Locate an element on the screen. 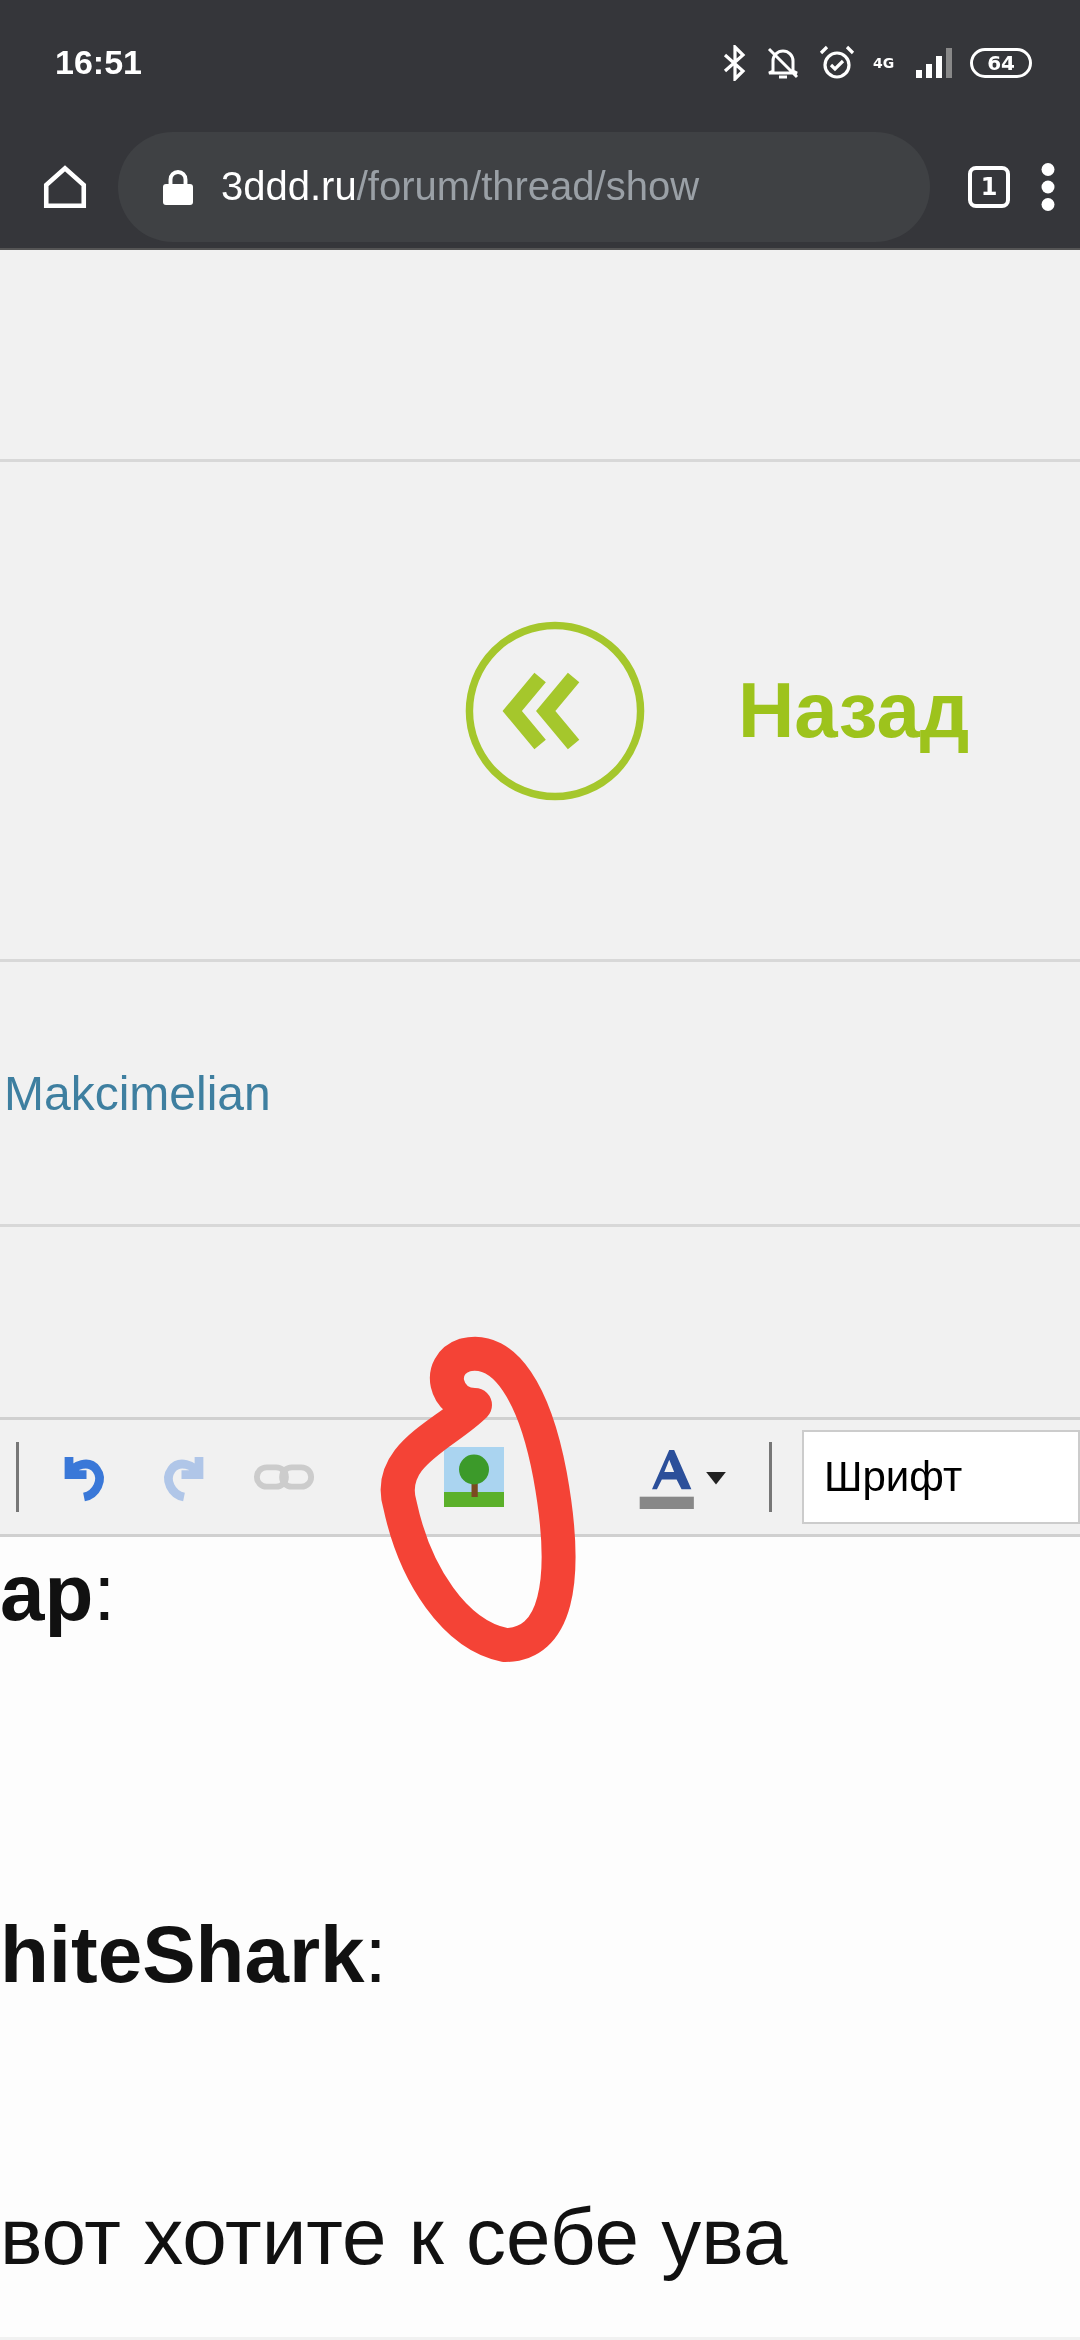 Image resolution: width=1080 pixels, height=2340 pixels. font-select: Шрифт is located at coordinates (941, 1477).